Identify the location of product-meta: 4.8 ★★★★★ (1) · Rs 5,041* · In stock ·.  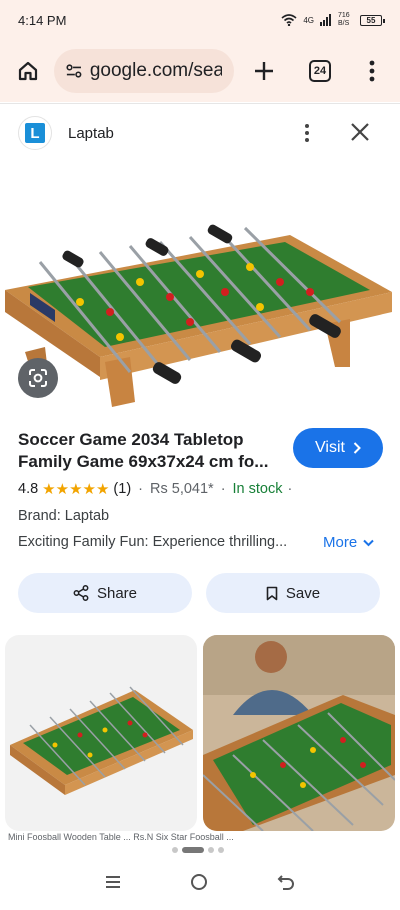
(203, 489).